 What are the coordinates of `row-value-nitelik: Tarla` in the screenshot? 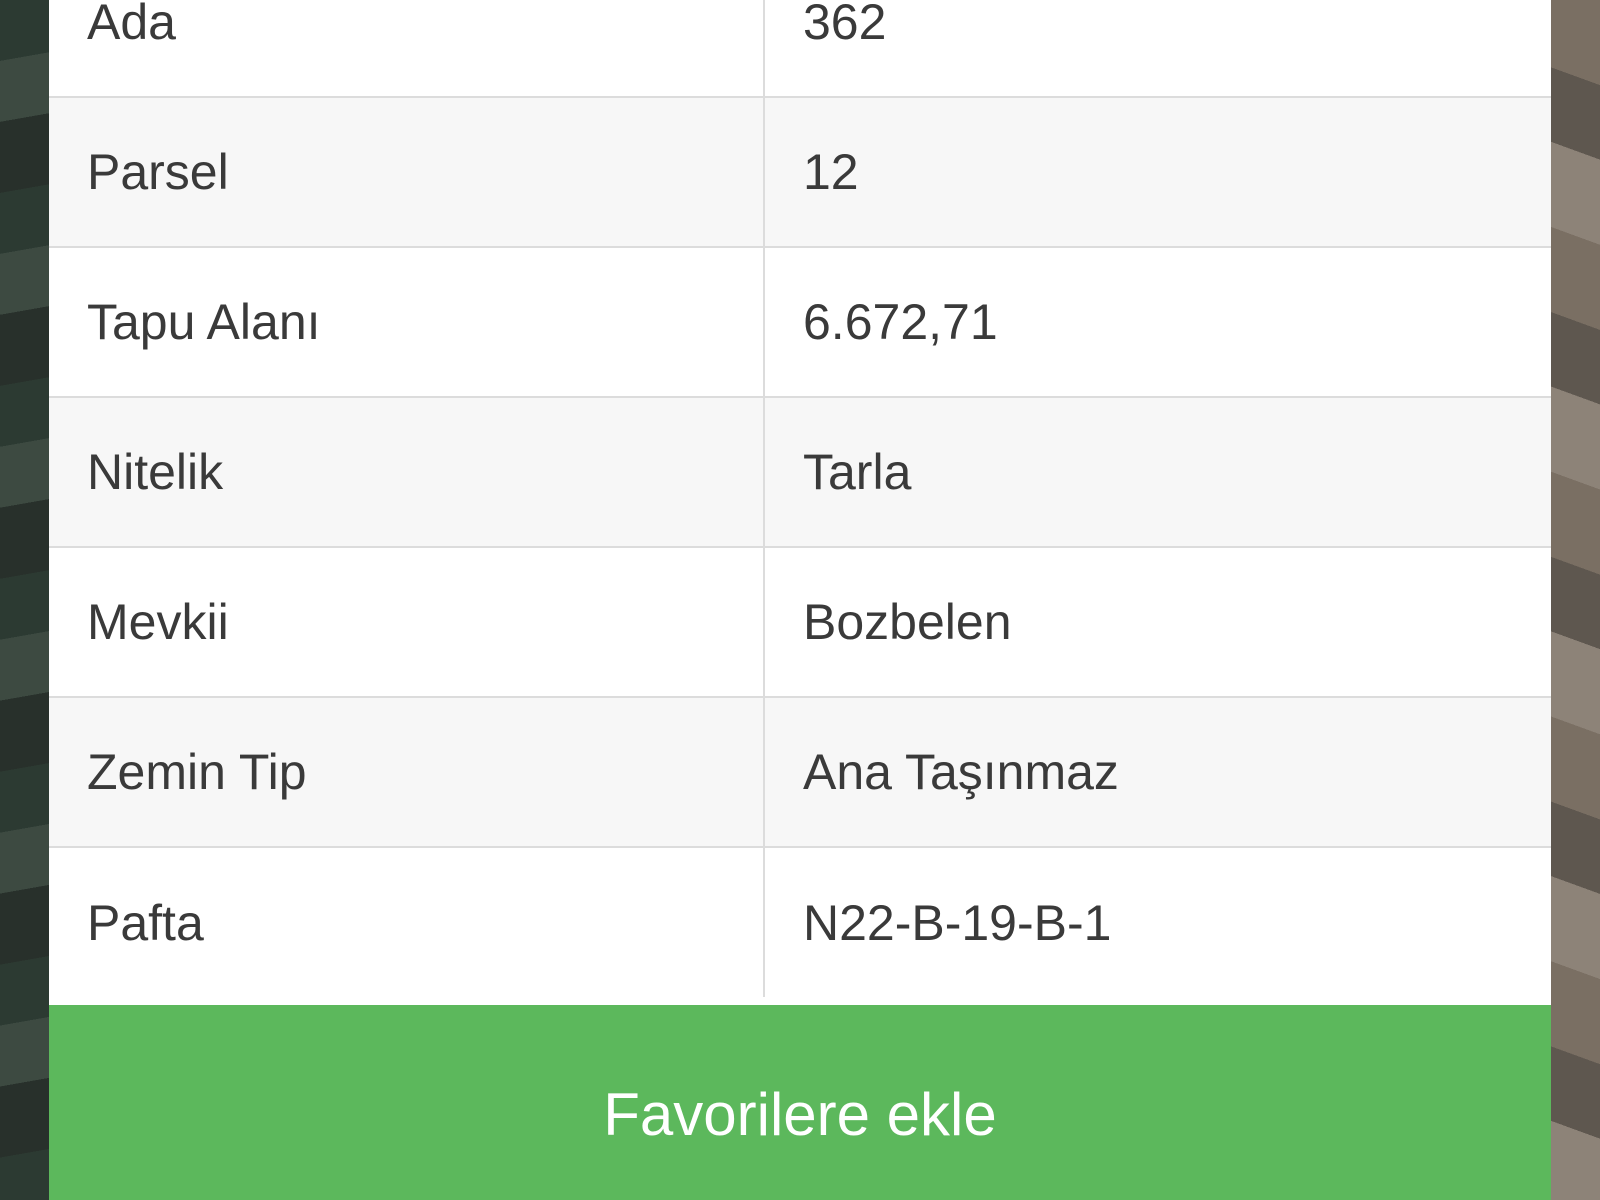 It's located at (1157, 471).